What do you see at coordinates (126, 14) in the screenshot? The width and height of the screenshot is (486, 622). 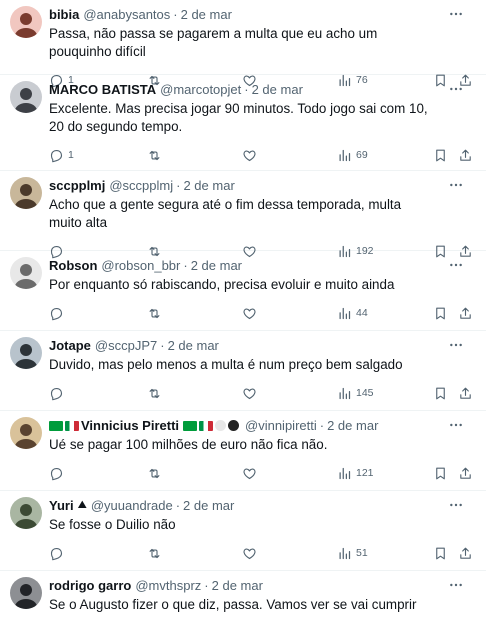 I see `author-handle: @anabysantos` at bounding box center [126, 14].